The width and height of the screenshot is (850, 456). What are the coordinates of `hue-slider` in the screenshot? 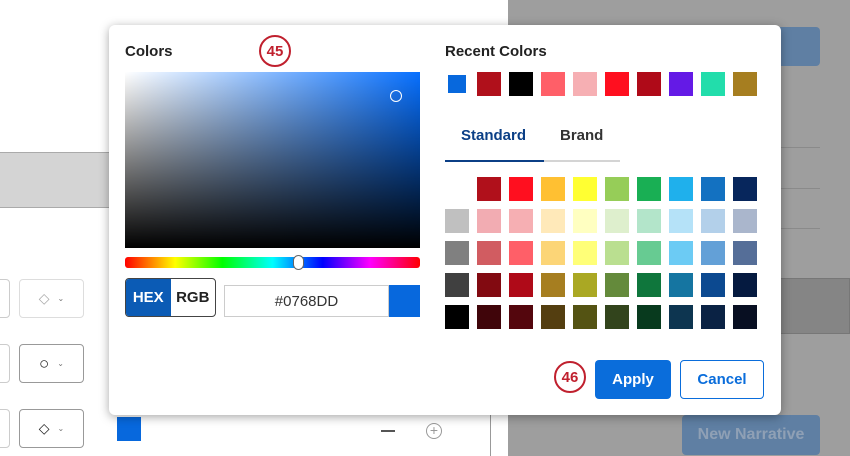 It's located at (272, 262).